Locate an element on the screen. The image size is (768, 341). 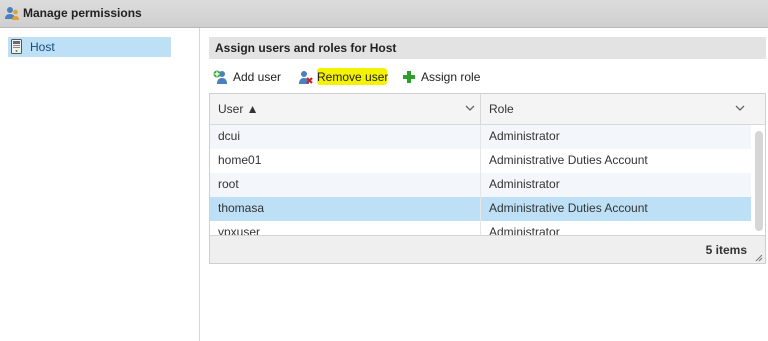
title-bar: Manage permissions is located at coordinates (384, 14).